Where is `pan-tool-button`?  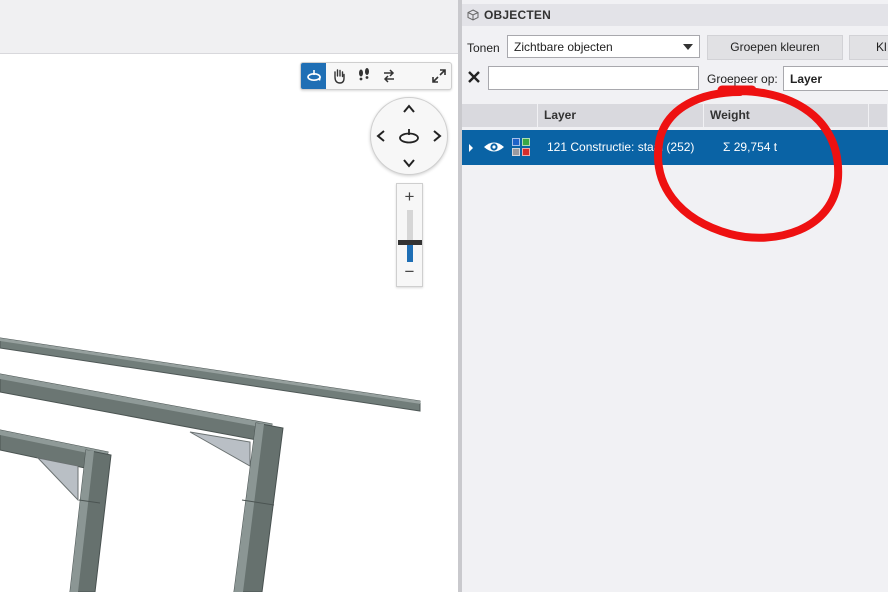
pan-tool-button is located at coordinates (338, 76).